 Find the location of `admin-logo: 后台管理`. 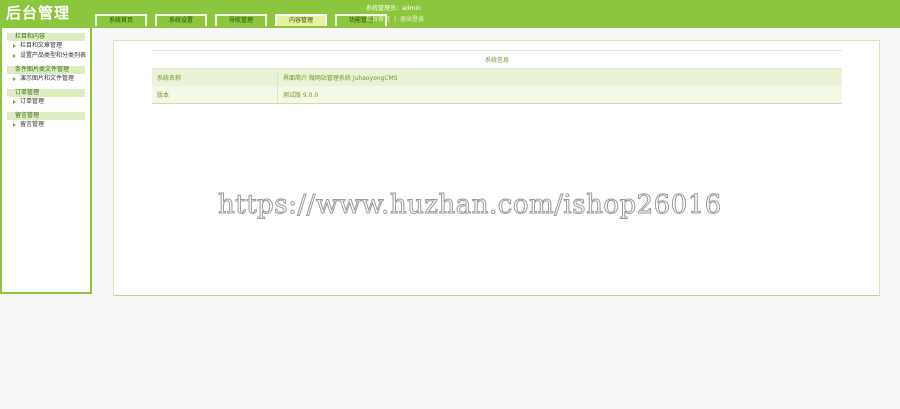

admin-logo: 后台管理 is located at coordinates (38, 13).